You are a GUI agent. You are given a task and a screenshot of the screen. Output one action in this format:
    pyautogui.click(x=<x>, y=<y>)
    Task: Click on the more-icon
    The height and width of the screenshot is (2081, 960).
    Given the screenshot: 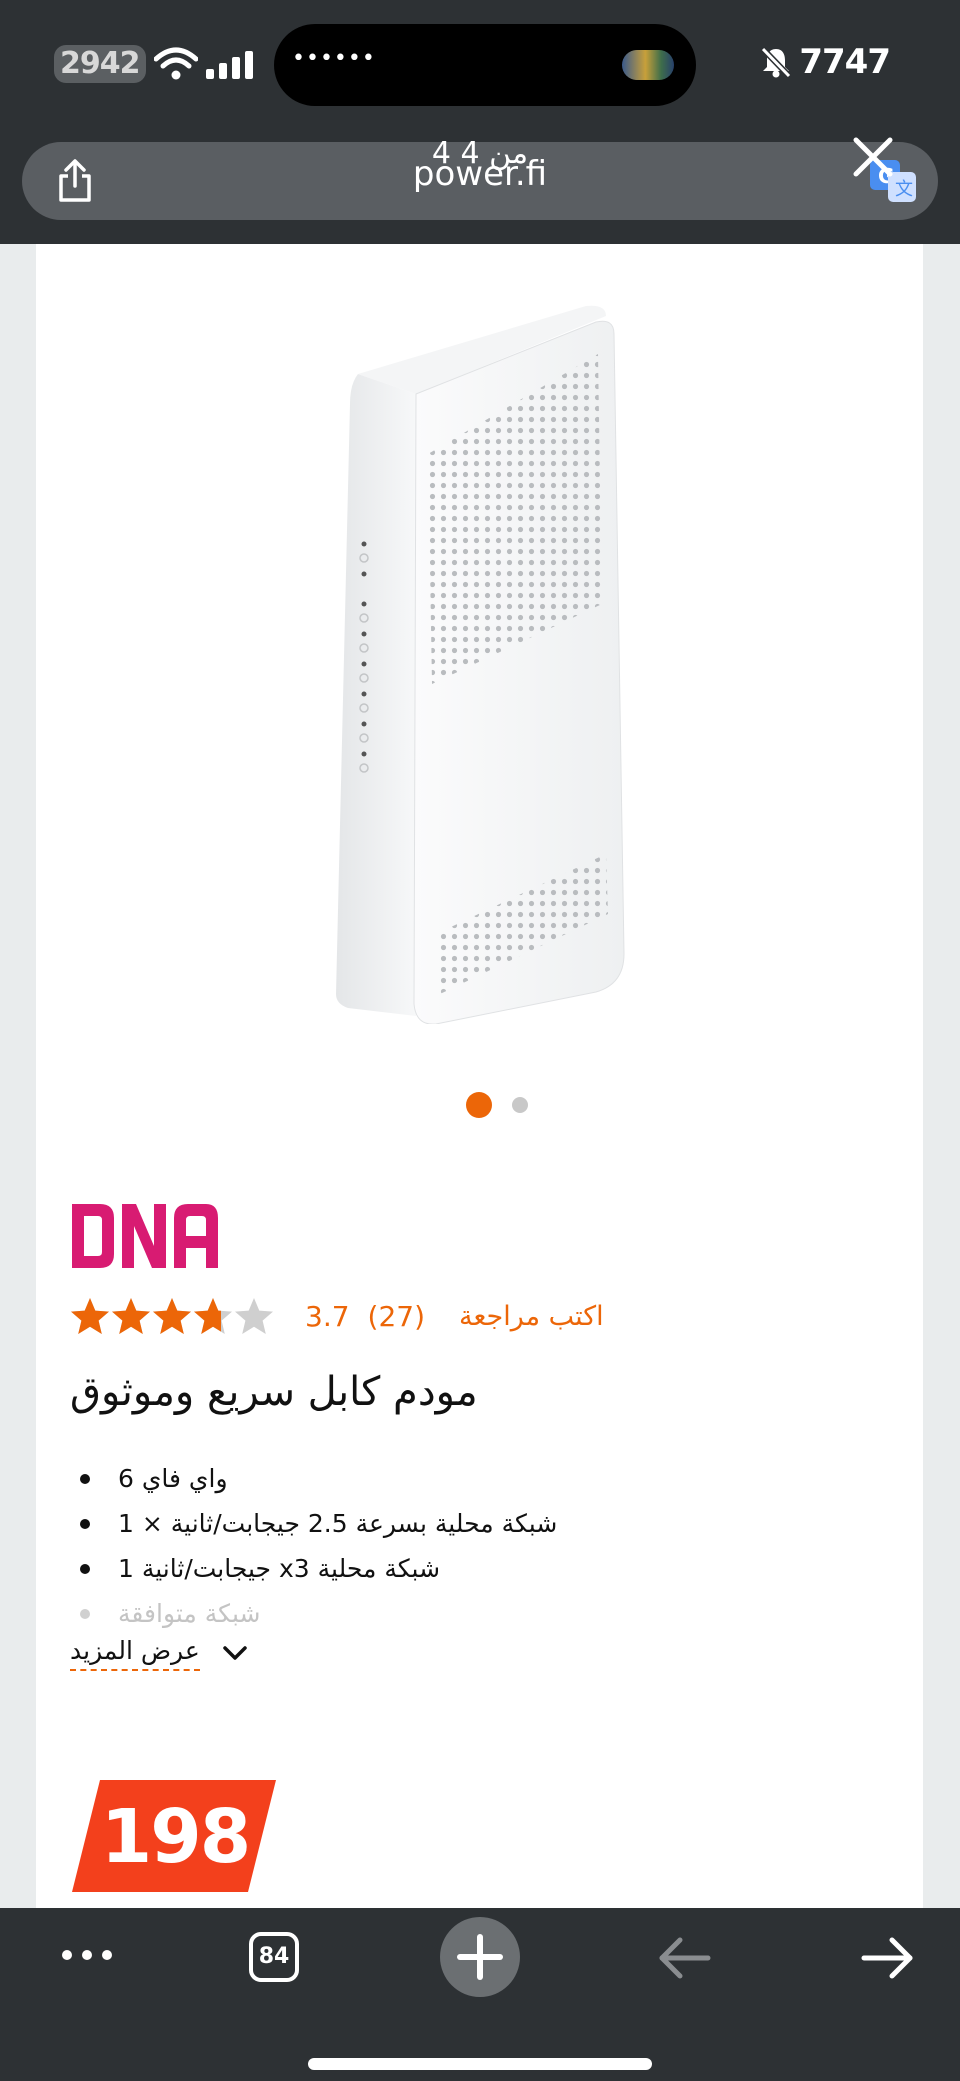 What is the action you would take?
    pyautogui.click(x=87, y=1955)
    